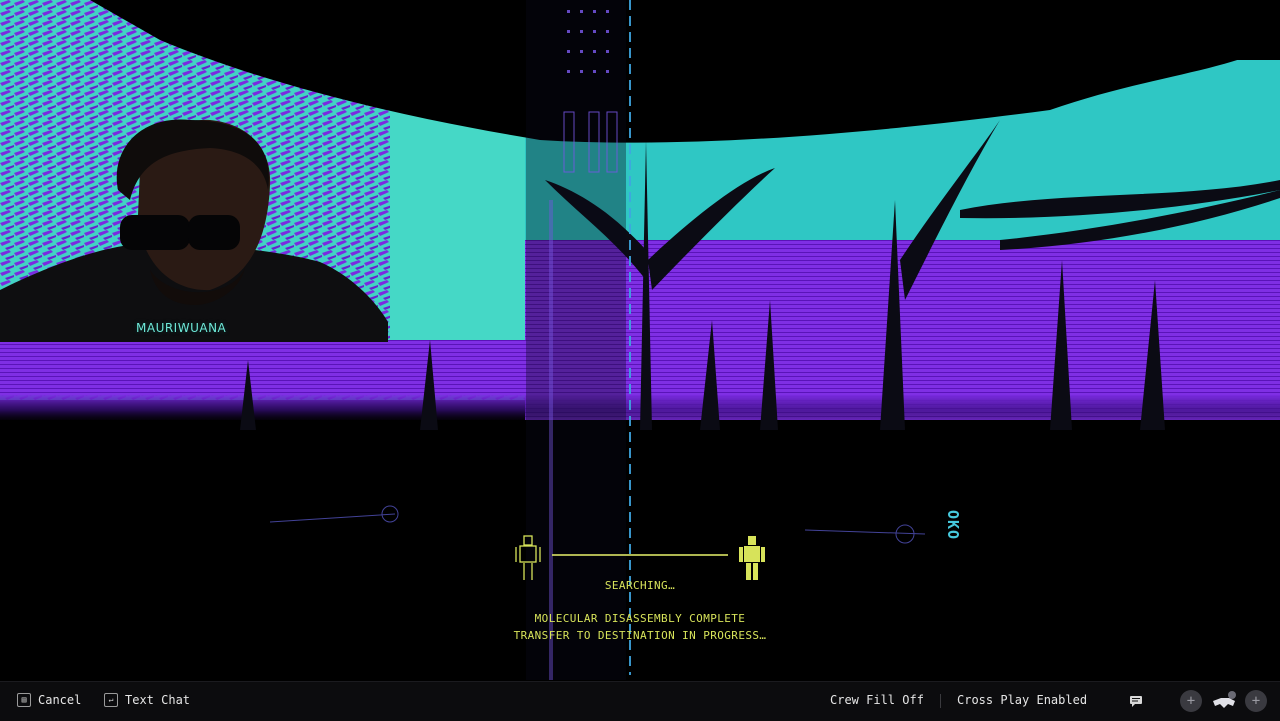 The image size is (1280, 721). I want to click on chat-icon, so click(1136, 701).